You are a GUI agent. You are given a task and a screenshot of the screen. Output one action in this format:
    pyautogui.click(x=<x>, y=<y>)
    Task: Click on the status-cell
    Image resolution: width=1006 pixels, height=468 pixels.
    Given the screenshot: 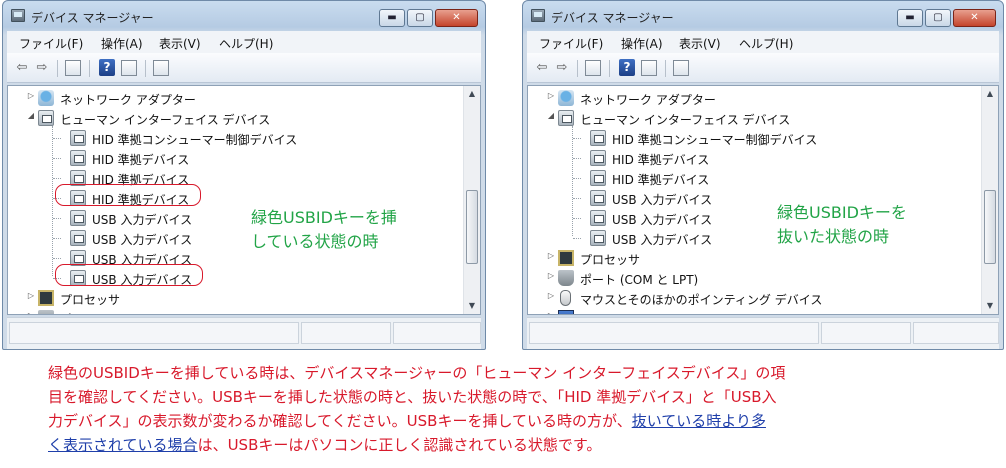 What is the action you would take?
    pyautogui.click(x=866, y=333)
    